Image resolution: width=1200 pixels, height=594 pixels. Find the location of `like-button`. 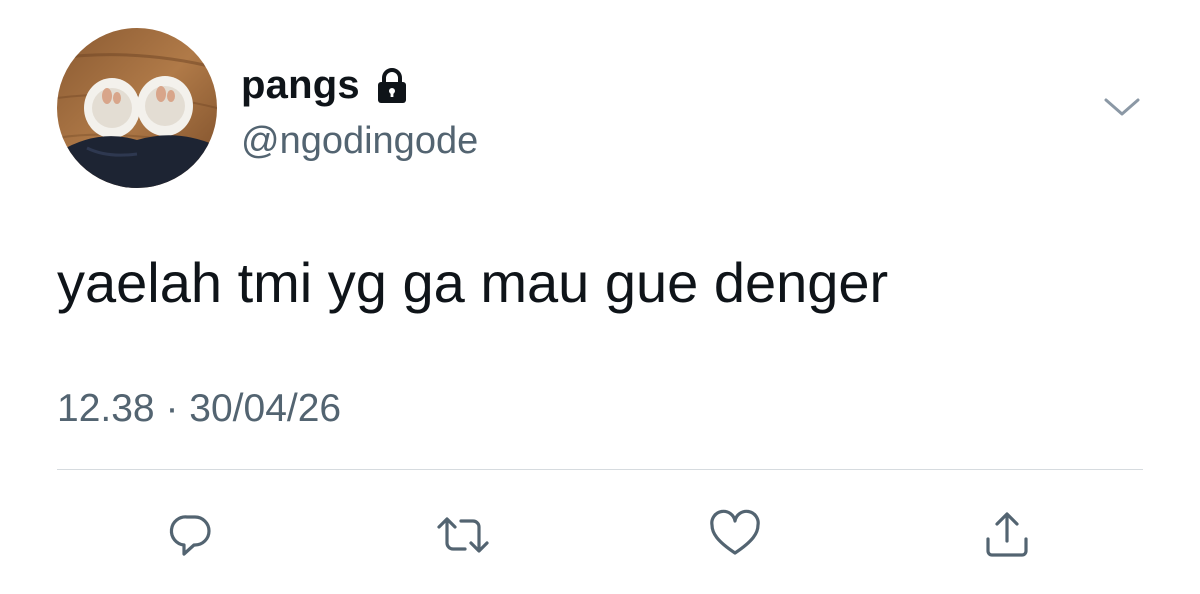

like-button is located at coordinates (735, 535).